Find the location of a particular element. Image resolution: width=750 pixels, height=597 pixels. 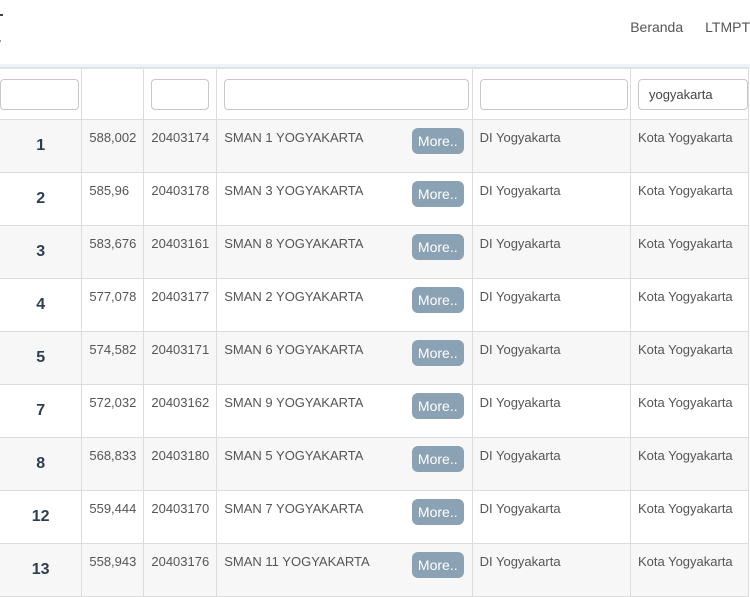

filter-cell-score is located at coordinates (113, 93).